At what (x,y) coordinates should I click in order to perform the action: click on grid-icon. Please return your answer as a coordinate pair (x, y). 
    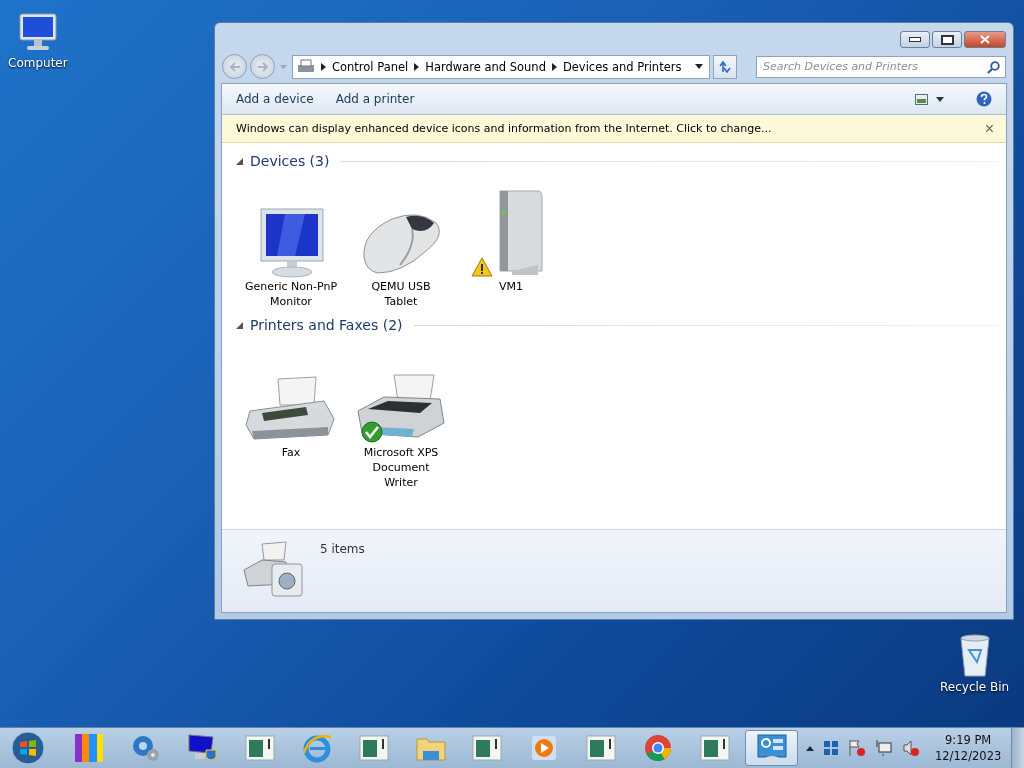
    Looking at the image, I should click on (831, 748).